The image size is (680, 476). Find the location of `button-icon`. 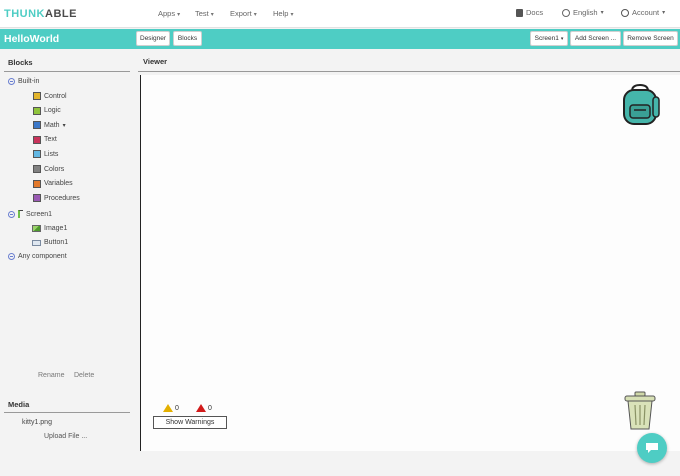

button-icon is located at coordinates (36, 242).